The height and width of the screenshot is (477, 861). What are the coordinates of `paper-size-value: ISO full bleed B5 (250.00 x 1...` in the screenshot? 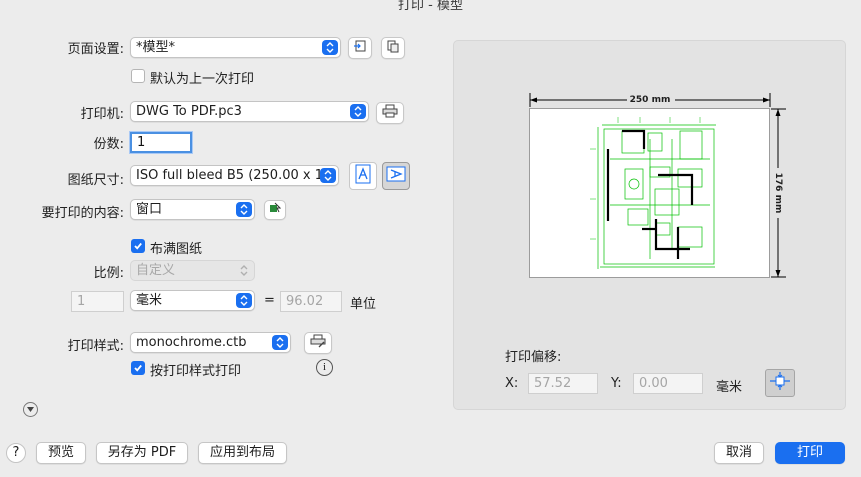 It's located at (236, 175).